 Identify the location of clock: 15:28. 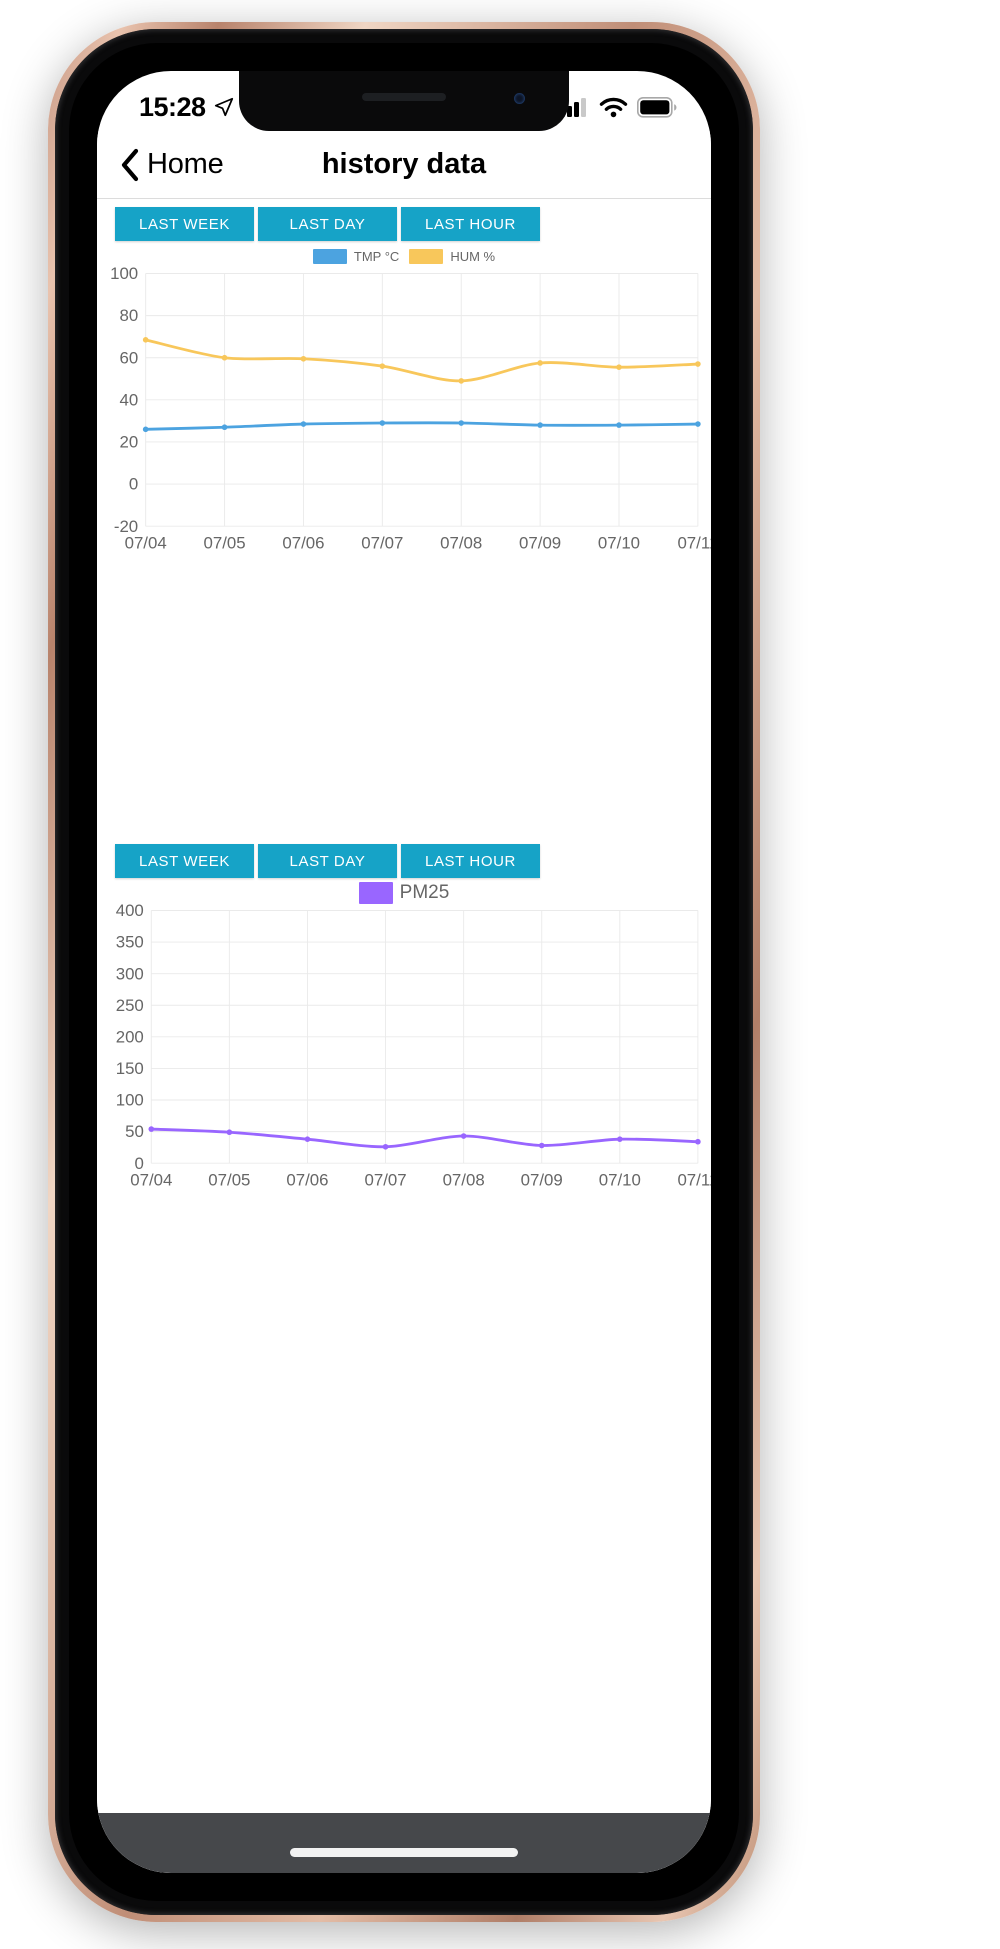
(172, 106).